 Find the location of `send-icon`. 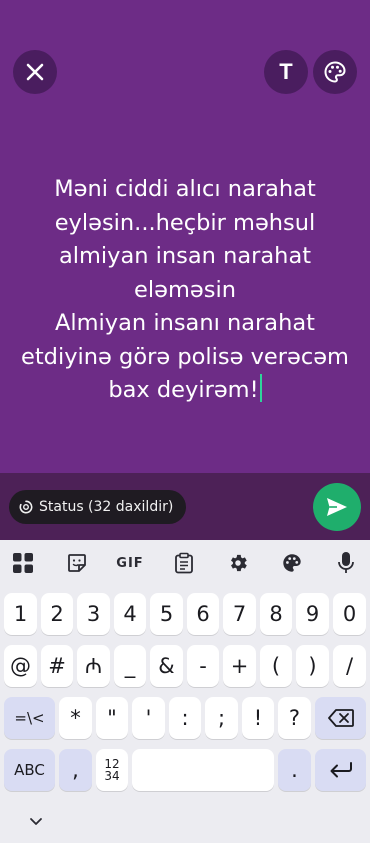

send-icon is located at coordinates (337, 507).